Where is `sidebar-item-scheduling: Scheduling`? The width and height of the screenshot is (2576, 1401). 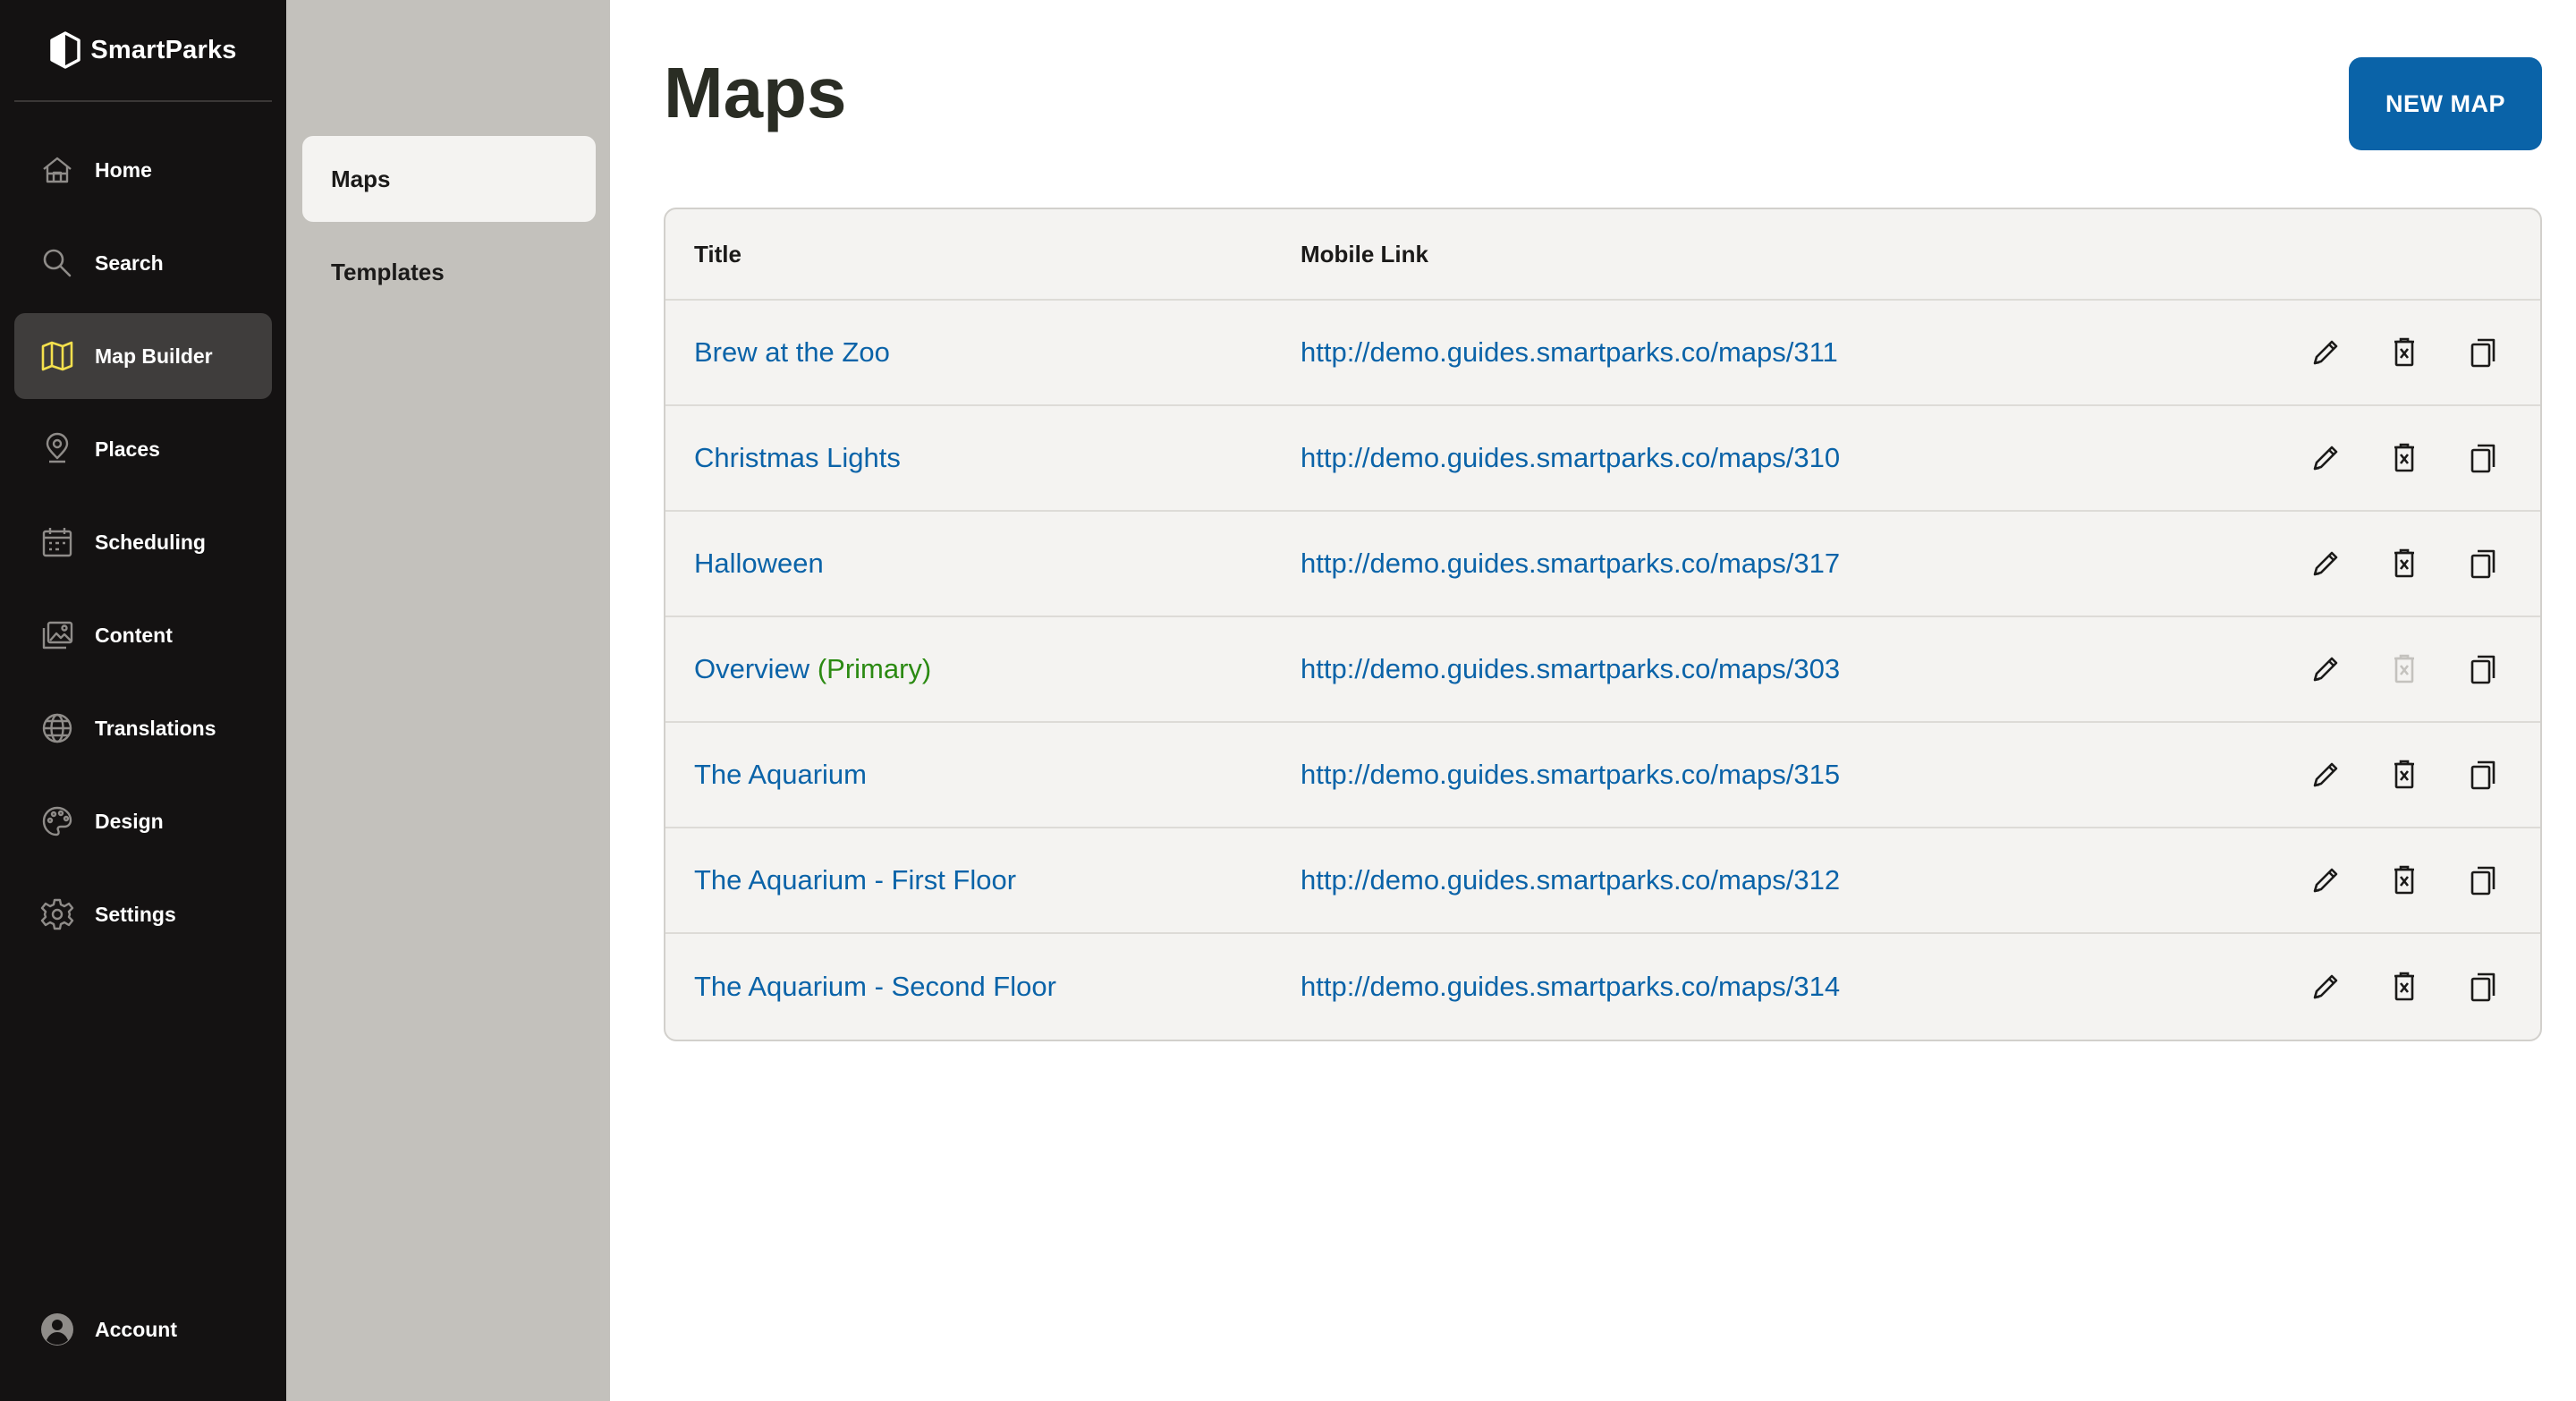 sidebar-item-scheduling: Scheduling is located at coordinates (143, 542).